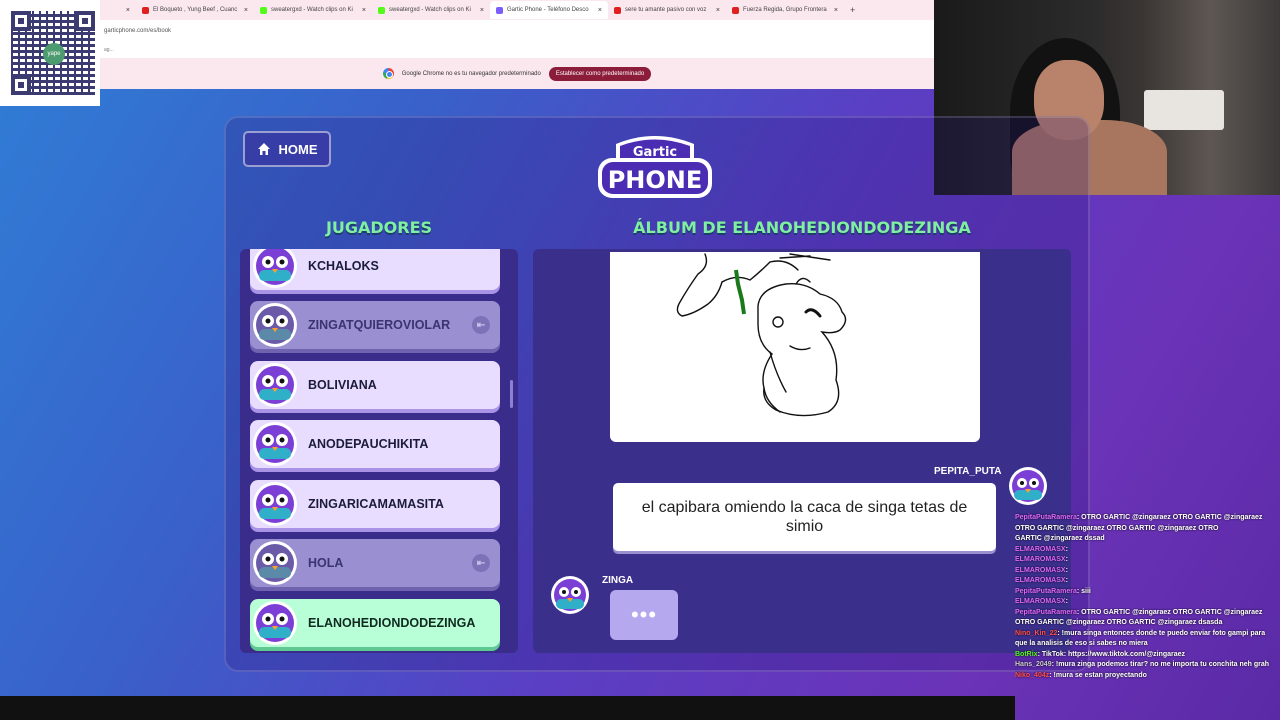  I want to click on browser-tab: Gartic Phone - Teléfono Desco ×, so click(549, 10).